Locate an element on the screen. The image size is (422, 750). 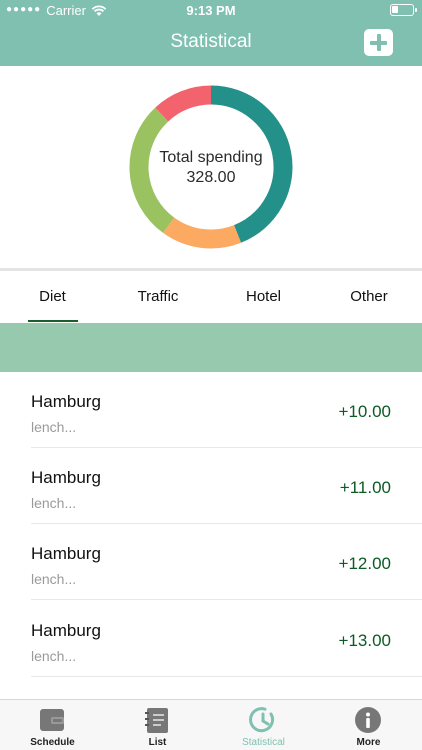
tabbar-item-more: More is located at coordinates (368, 725).